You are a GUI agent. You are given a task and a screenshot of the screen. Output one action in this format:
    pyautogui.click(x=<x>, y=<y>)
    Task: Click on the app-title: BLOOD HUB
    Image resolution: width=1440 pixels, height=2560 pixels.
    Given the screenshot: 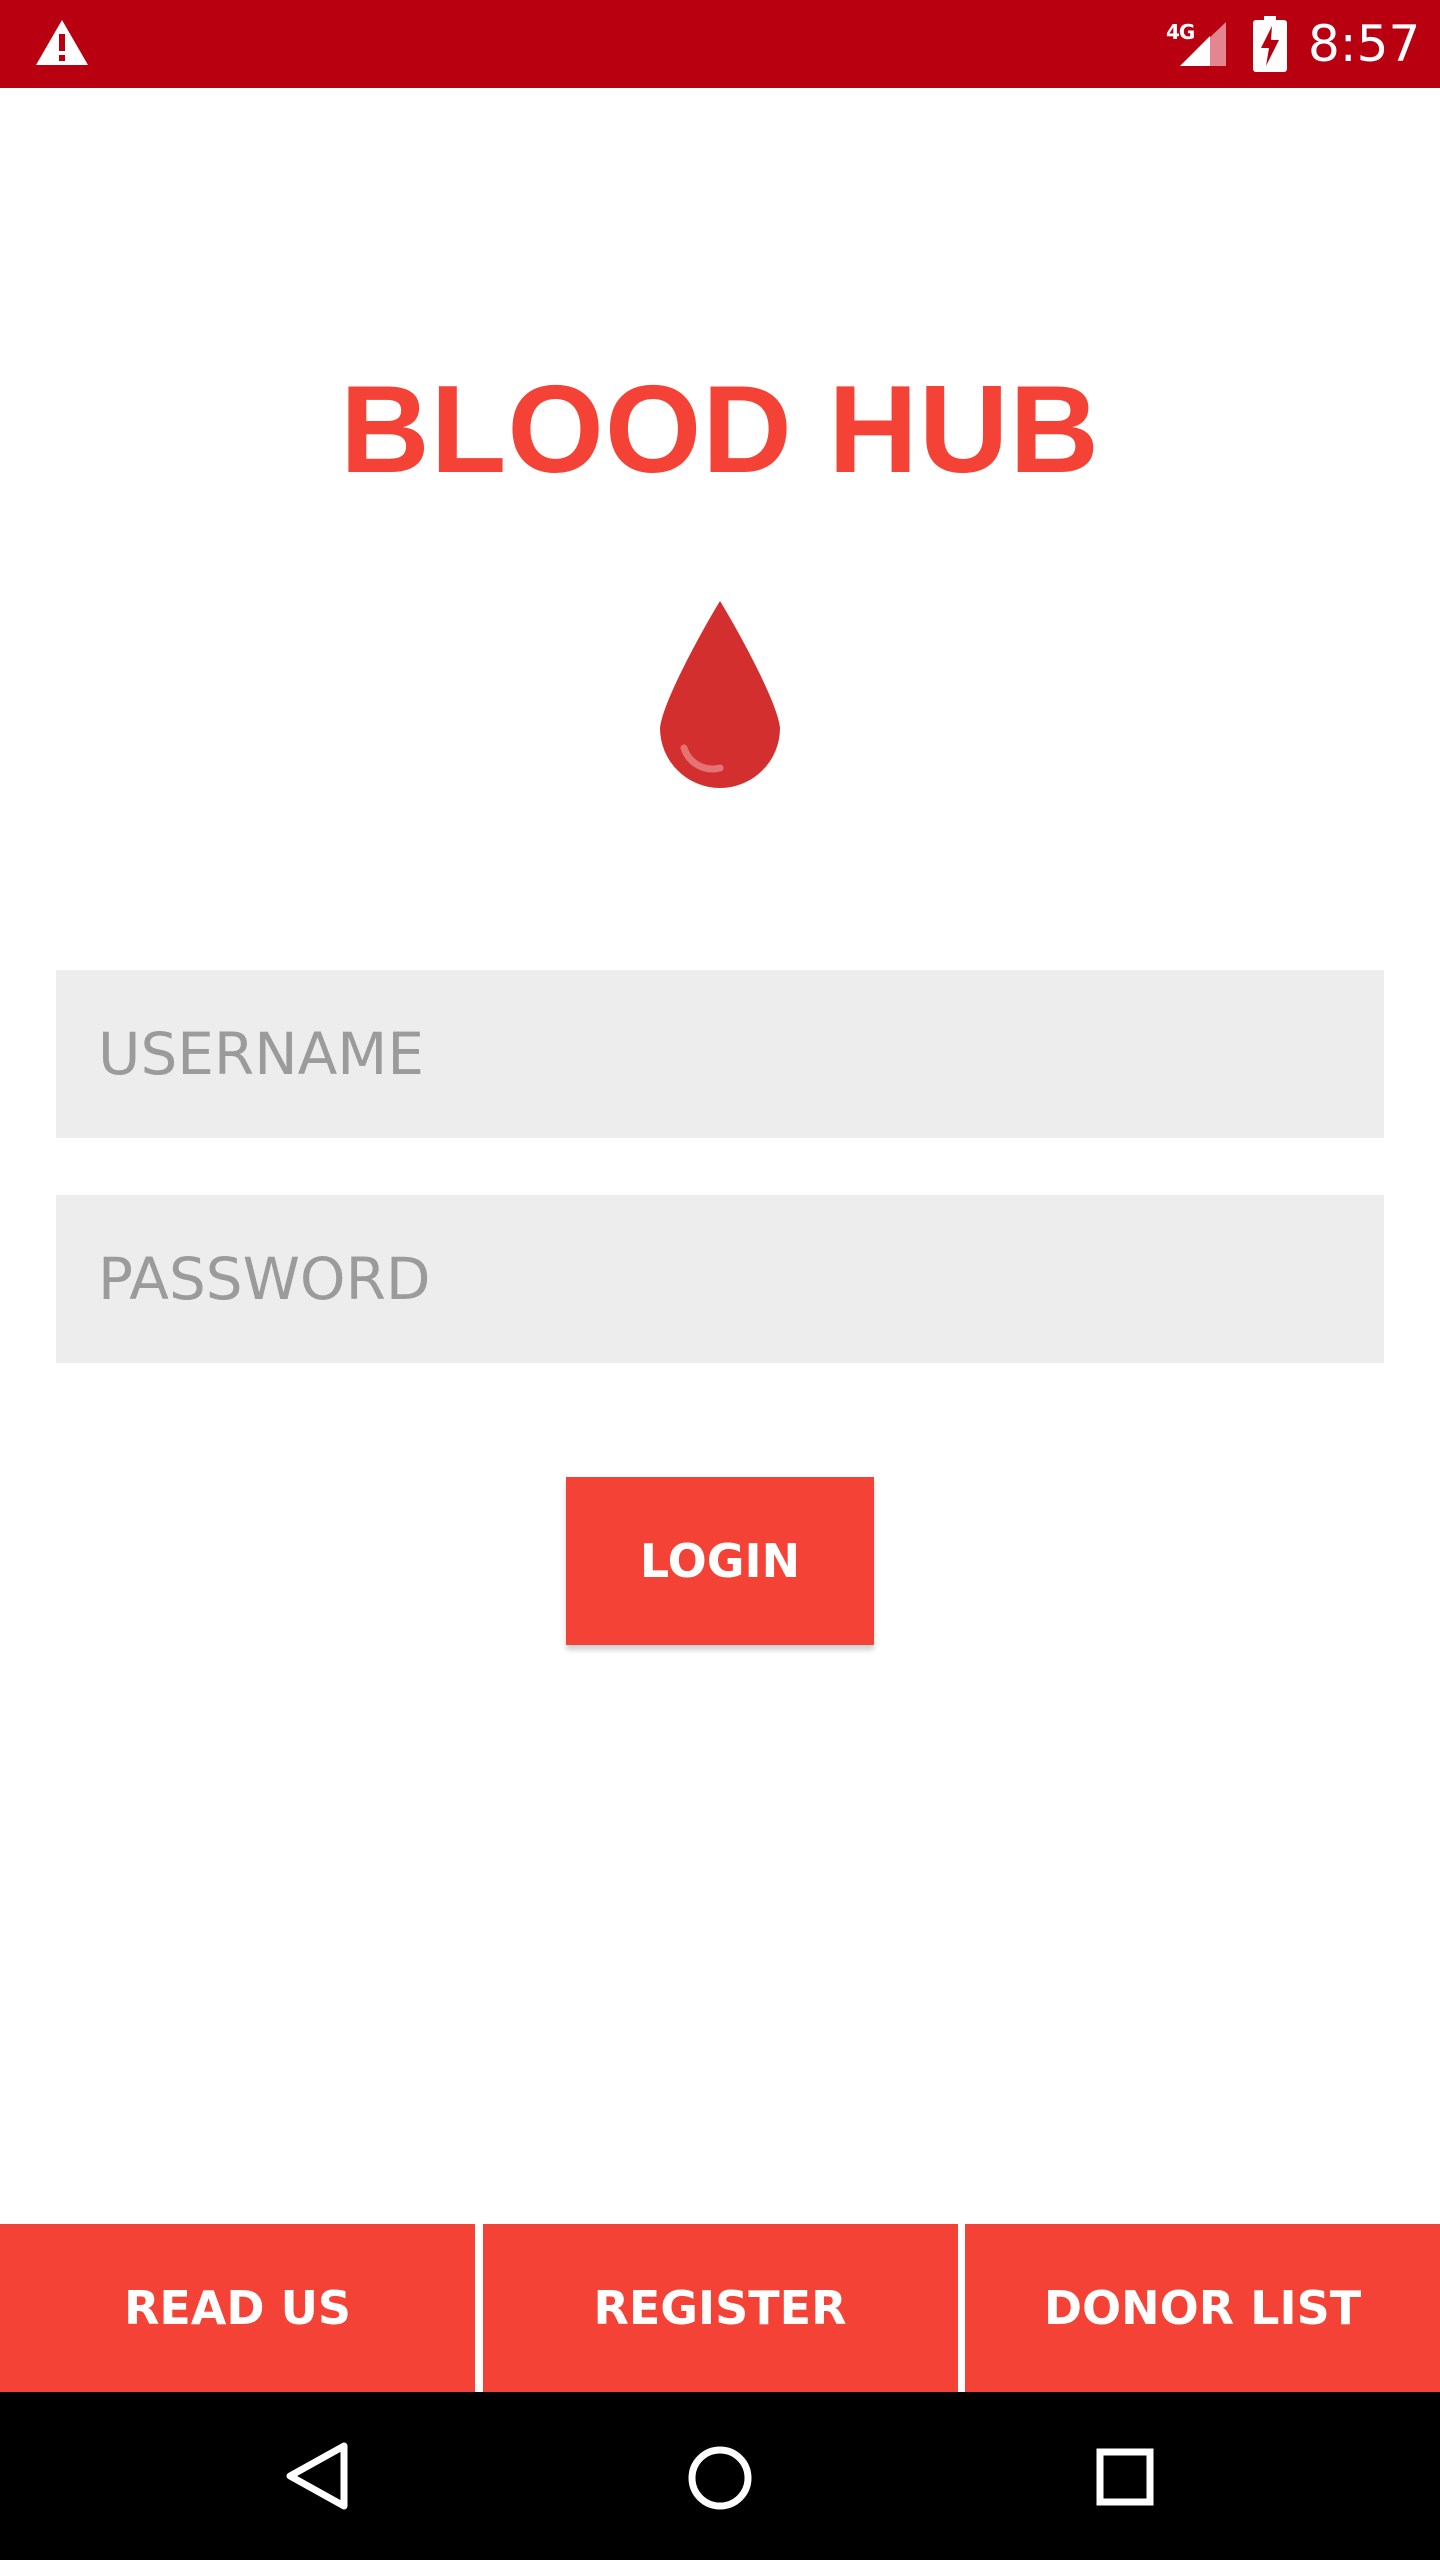 What is the action you would take?
    pyautogui.click(x=720, y=430)
    